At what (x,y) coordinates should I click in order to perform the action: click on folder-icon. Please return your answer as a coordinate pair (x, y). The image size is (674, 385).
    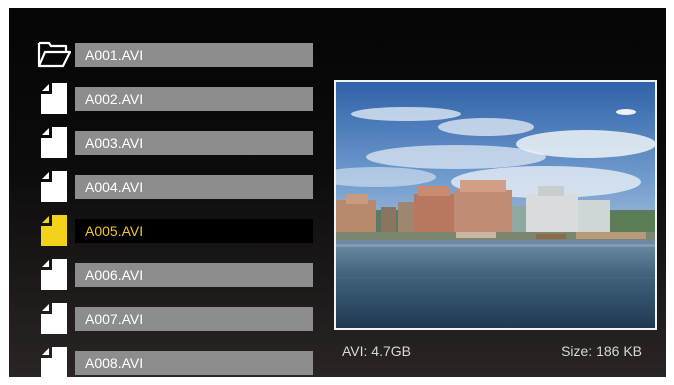
    Looking at the image, I should click on (54, 54).